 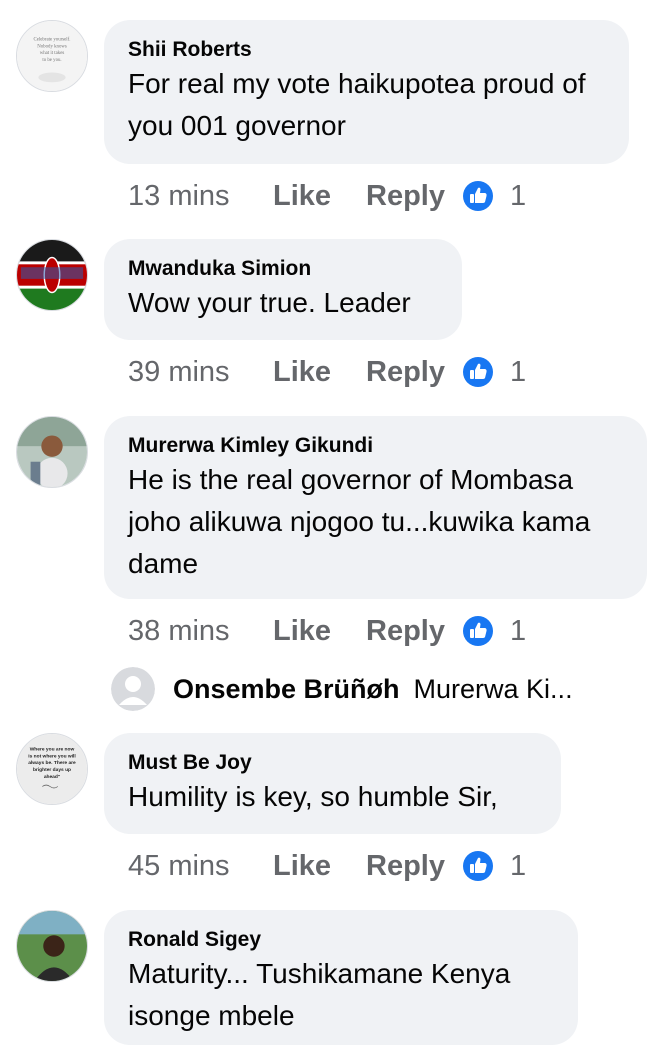 What do you see at coordinates (341, 939) in the screenshot?
I see `comment-author: Ronald Sigey` at bounding box center [341, 939].